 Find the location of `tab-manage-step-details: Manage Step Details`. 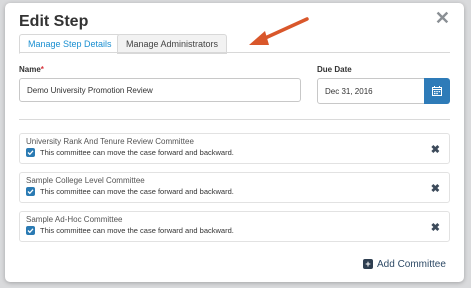

tab-manage-step-details: Manage Step Details is located at coordinates (70, 44).